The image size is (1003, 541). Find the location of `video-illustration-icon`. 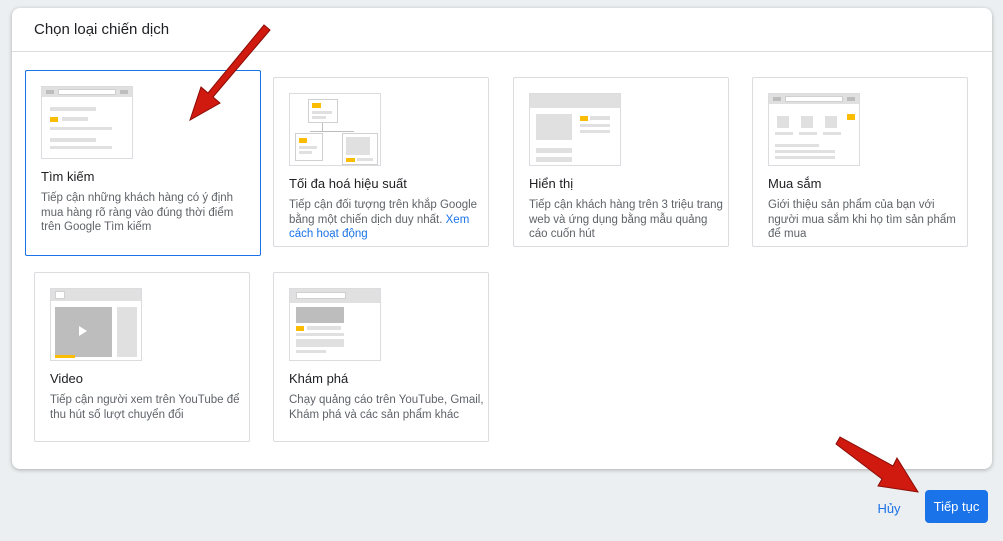

video-illustration-icon is located at coordinates (96, 324).